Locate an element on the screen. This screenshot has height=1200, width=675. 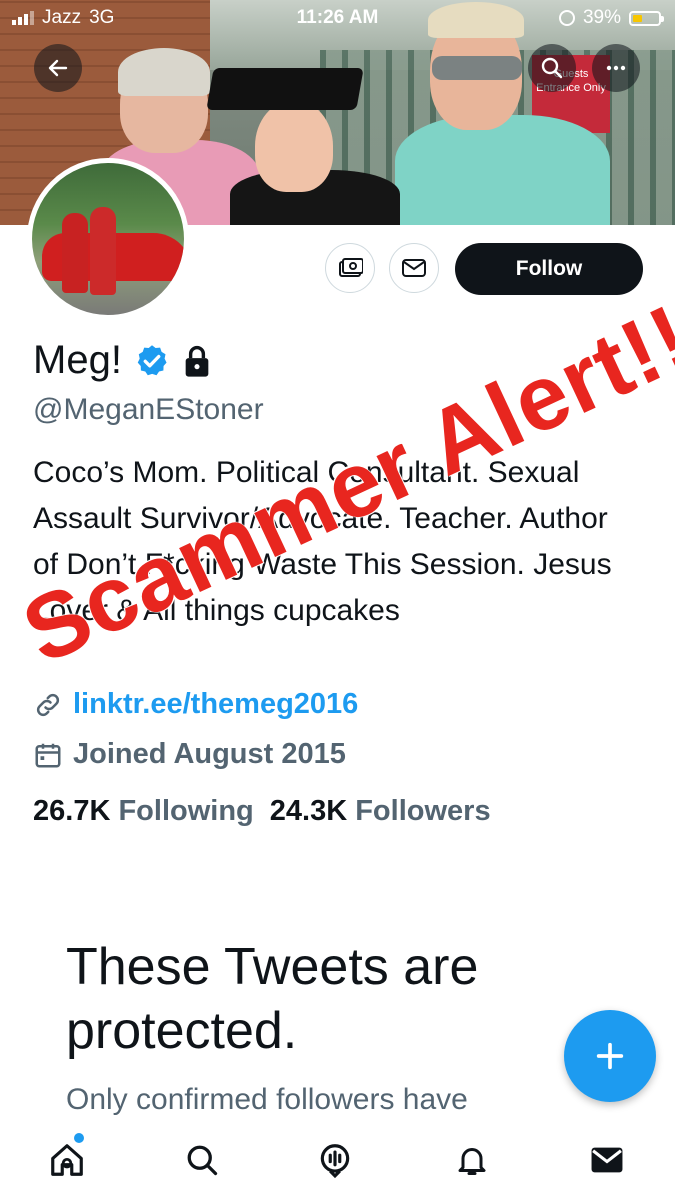
protected-title: These Tweets are protected. is located at coordinates (272, 999).